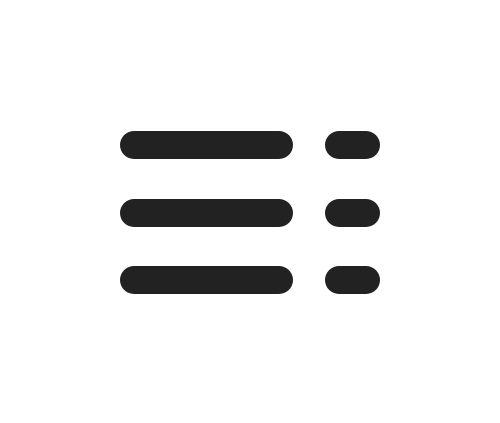 Image resolution: width=500 pixels, height=423 pixels. What do you see at coordinates (206, 213) in the screenshot?
I see `row-2-long-bar` at bounding box center [206, 213].